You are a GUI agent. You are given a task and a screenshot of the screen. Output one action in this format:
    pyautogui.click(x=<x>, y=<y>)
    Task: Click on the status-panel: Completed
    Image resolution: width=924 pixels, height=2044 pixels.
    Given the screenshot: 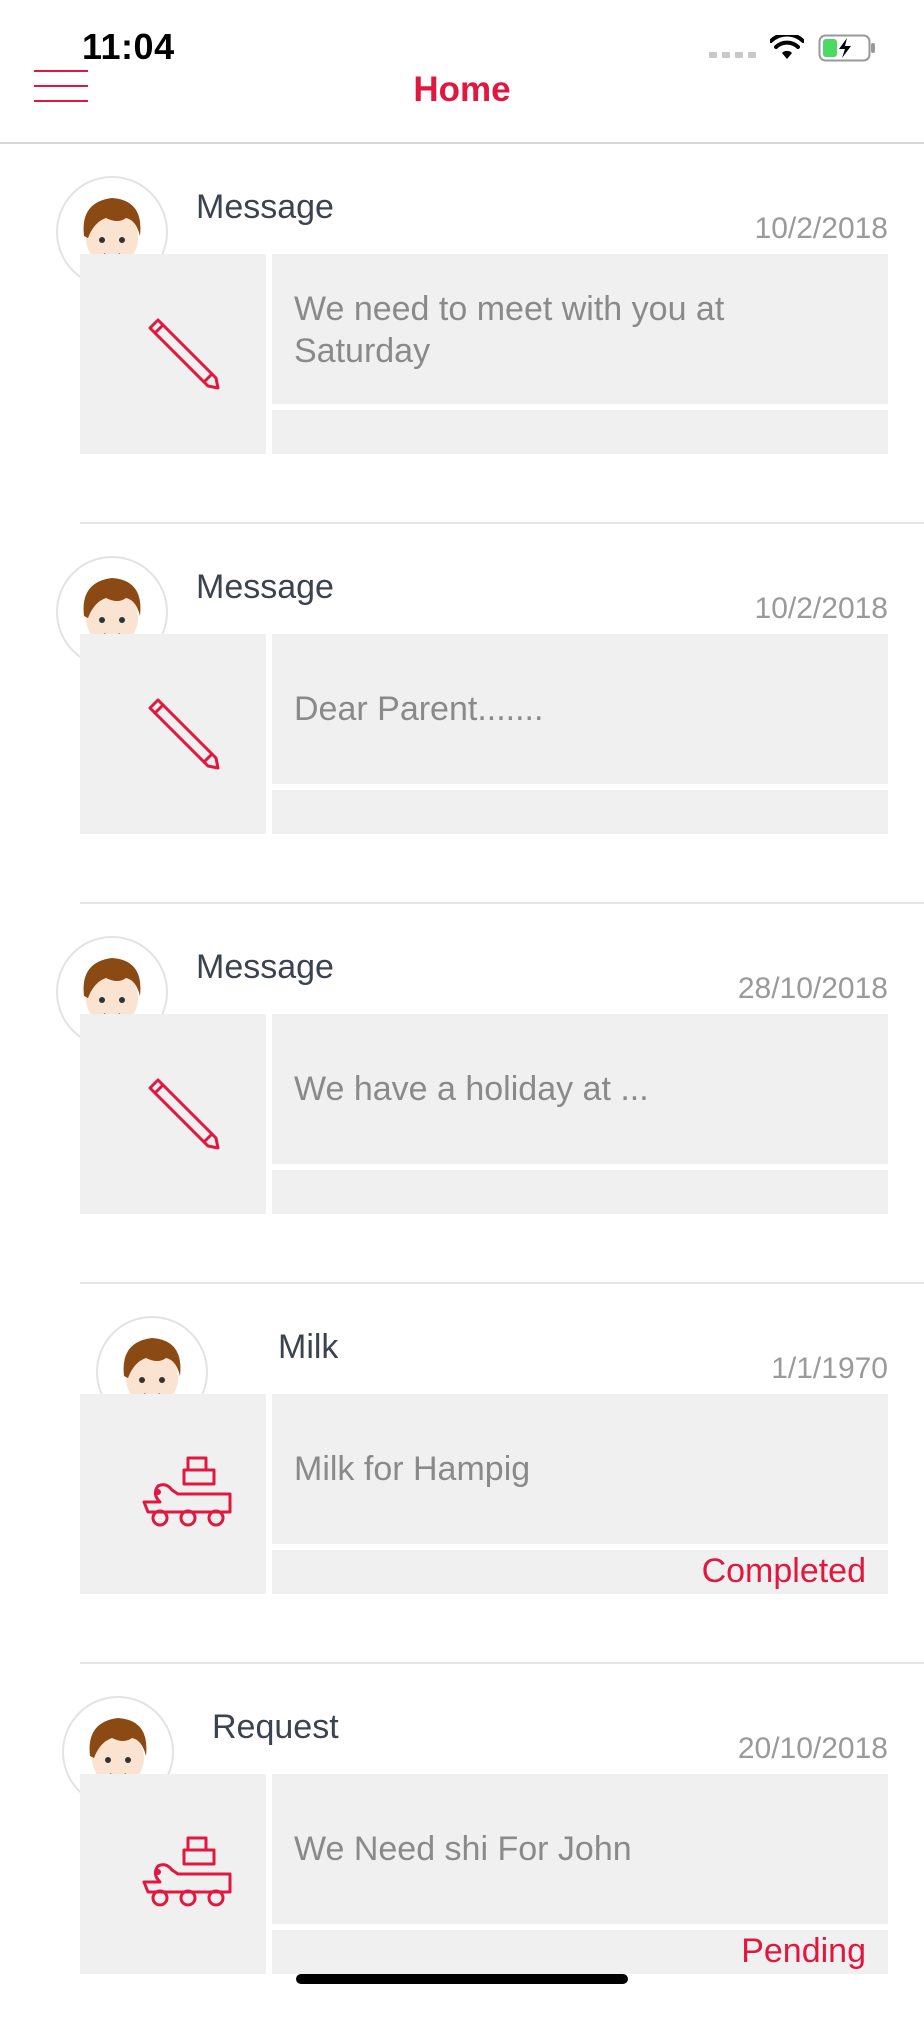 What is the action you would take?
    pyautogui.click(x=580, y=1572)
    